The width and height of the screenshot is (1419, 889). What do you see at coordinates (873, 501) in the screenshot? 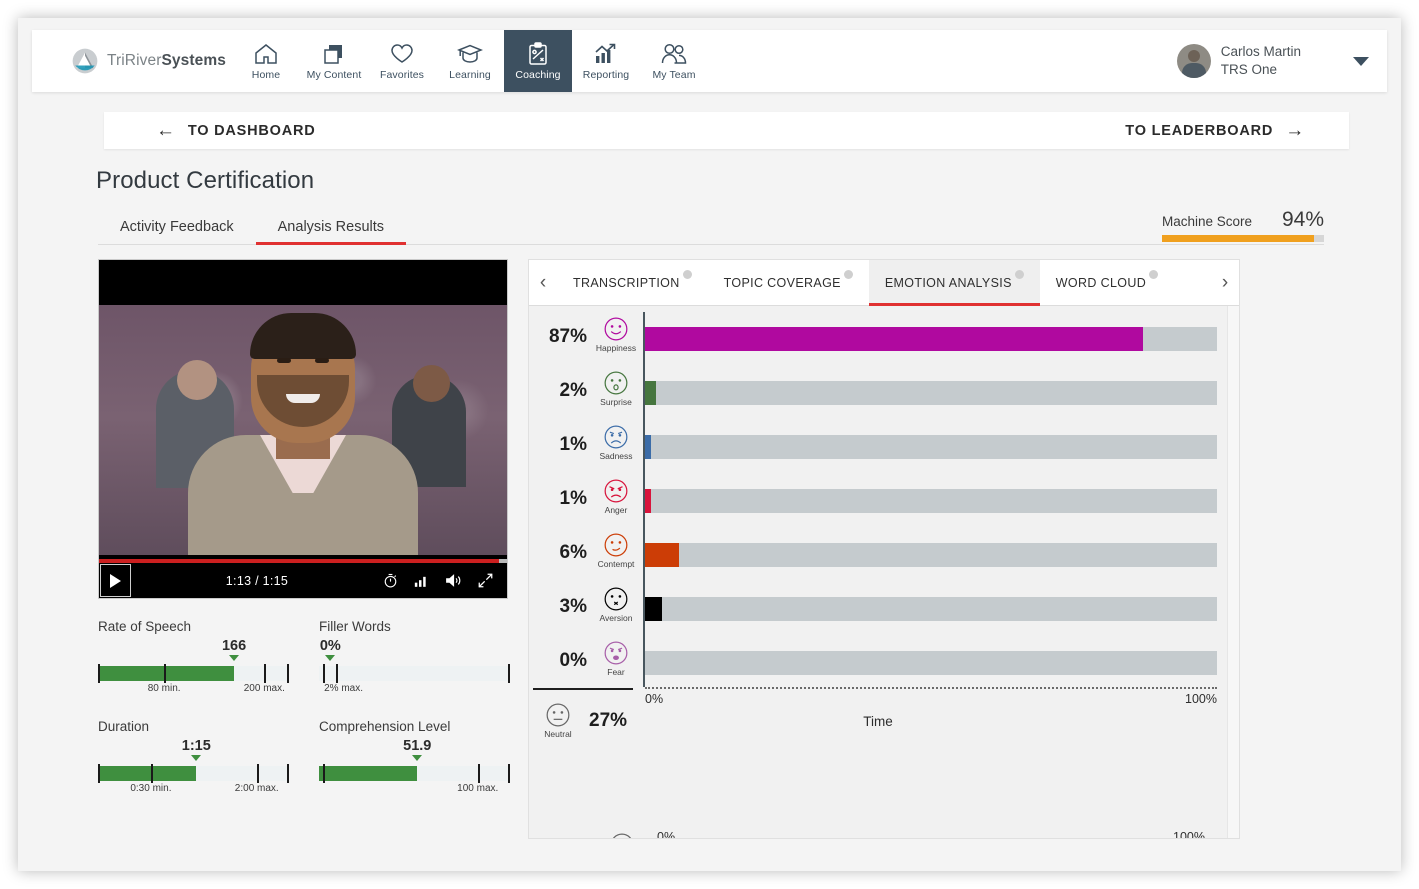
I see `emotion-bar-row: 1% Anger` at bounding box center [873, 501].